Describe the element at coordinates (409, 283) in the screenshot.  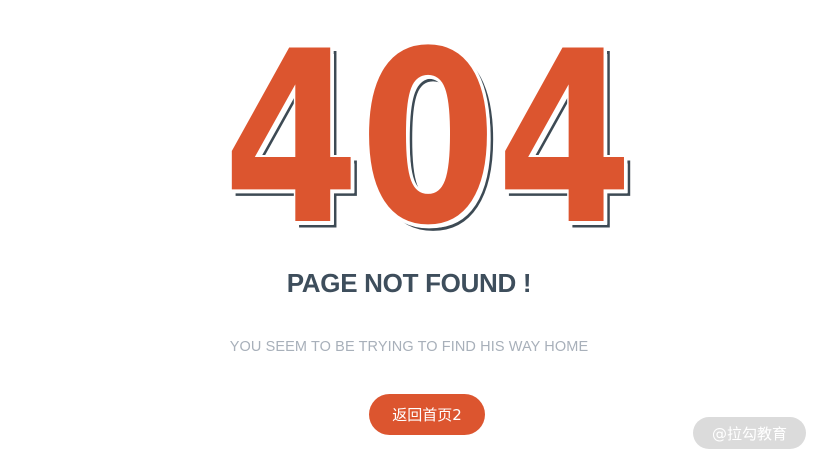
I see `page-title: PAGE NOT FOUND !` at that location.